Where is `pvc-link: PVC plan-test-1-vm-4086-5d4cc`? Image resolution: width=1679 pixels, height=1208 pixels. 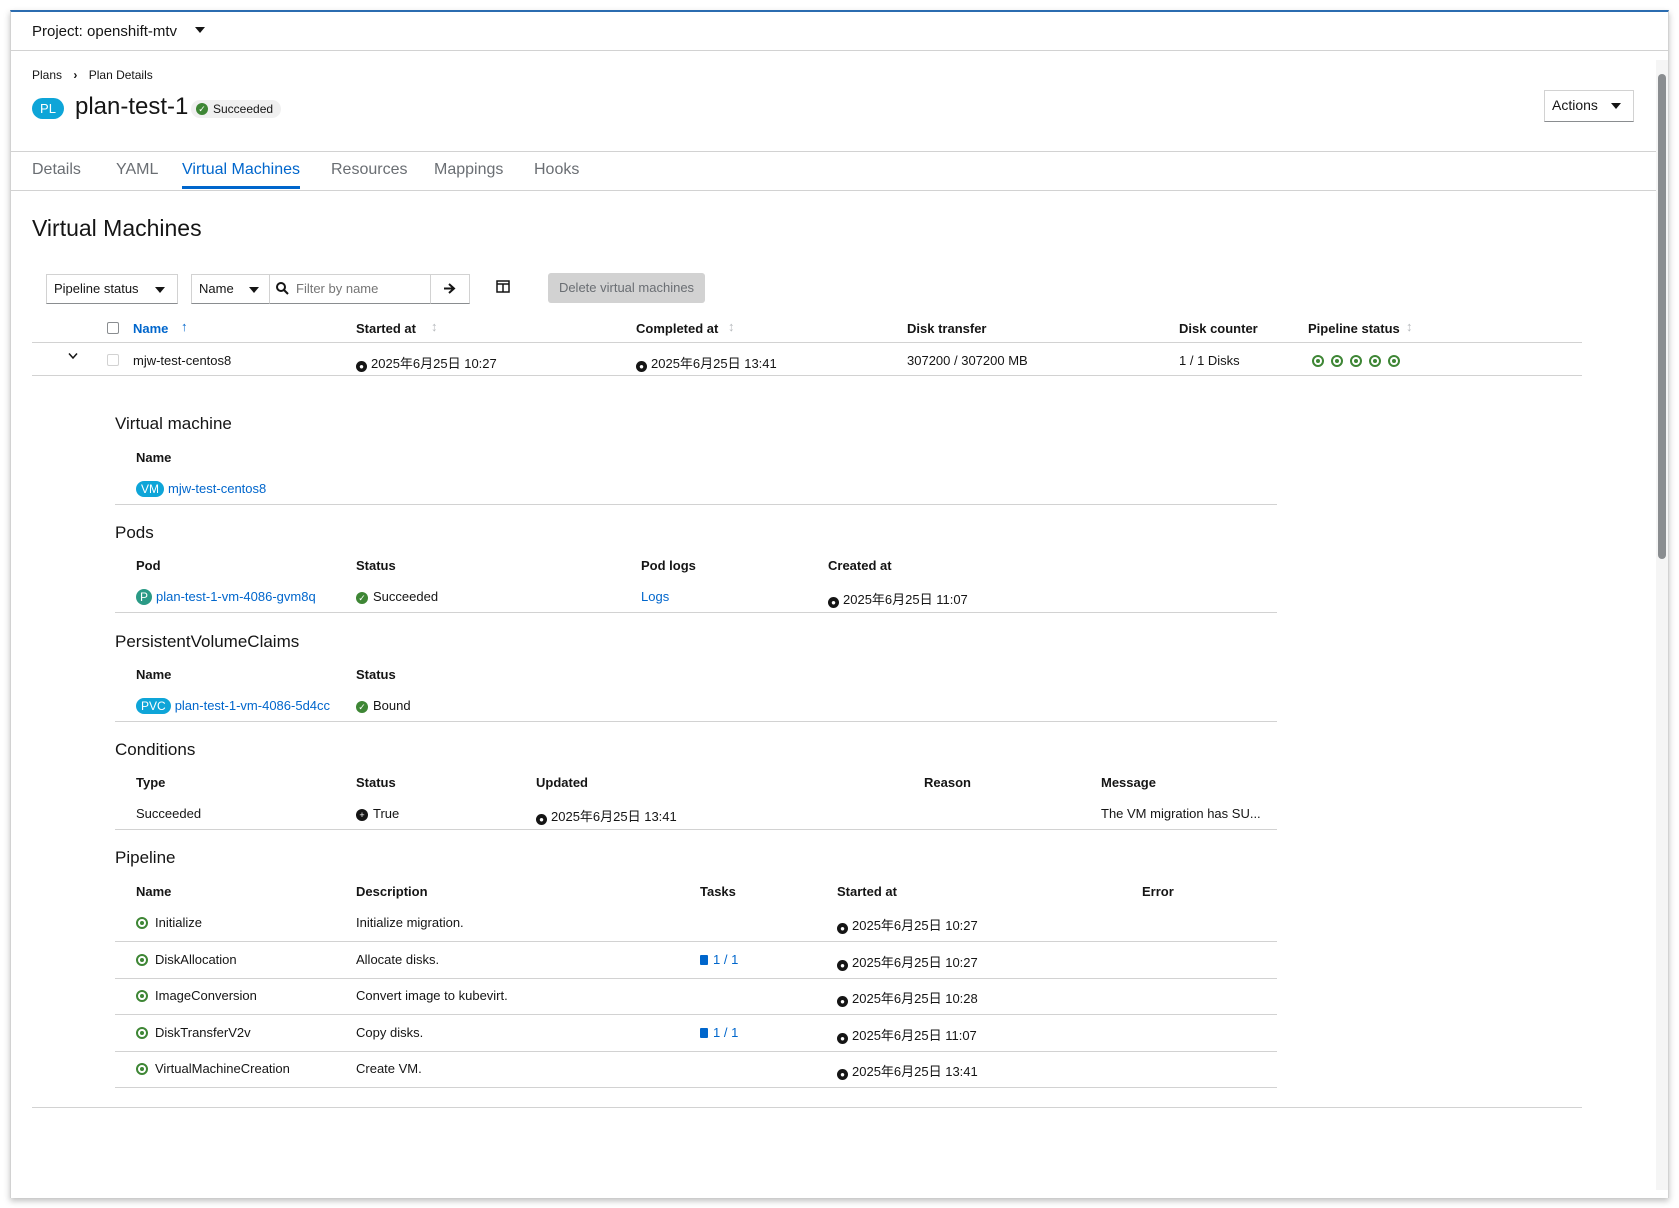 pvc-link: PVC plan-test-1-vm-4086-5d4cc is located at coordinates (233, 706).